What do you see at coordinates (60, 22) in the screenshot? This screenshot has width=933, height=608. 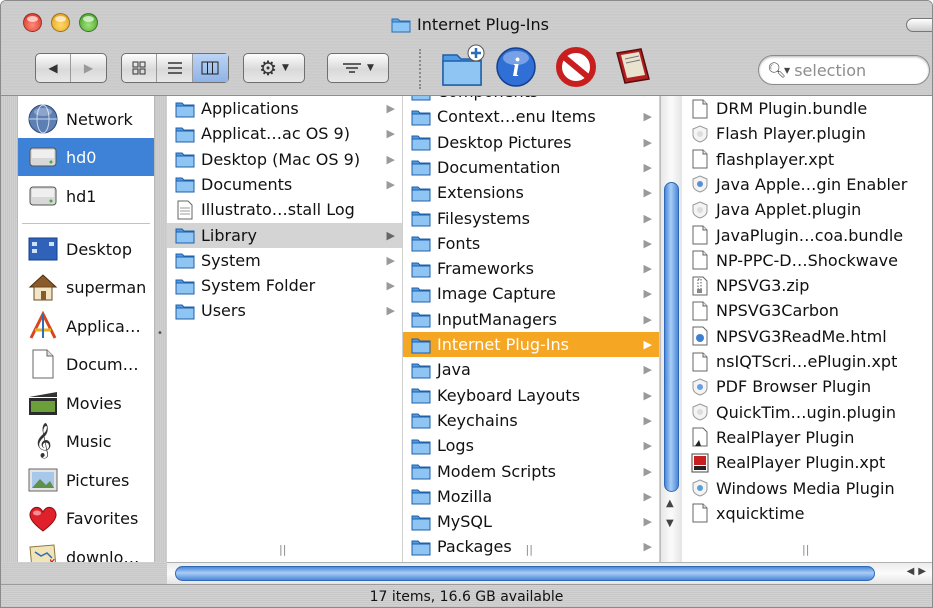 I see `minimize-window-button` at bounding box center [60, 22].